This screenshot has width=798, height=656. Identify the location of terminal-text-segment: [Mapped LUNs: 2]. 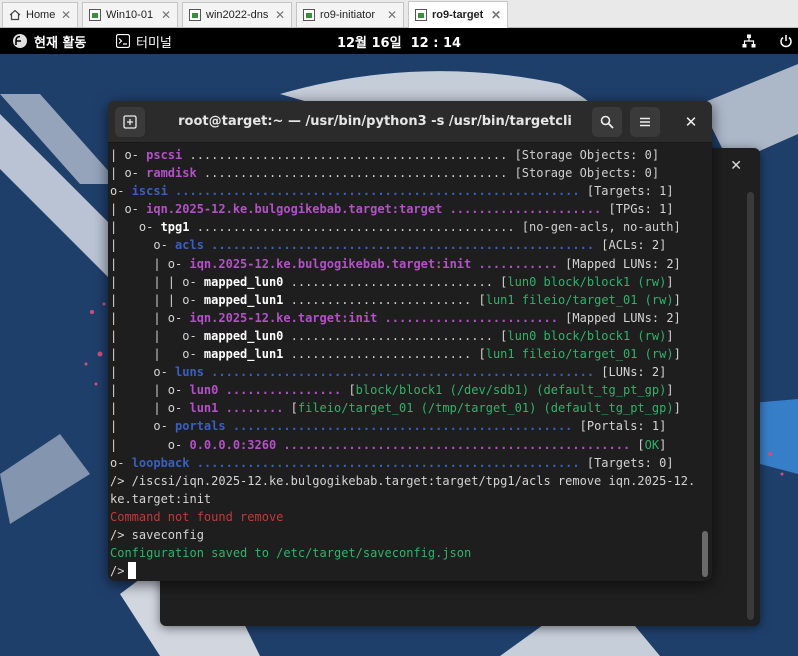
(623, 317).